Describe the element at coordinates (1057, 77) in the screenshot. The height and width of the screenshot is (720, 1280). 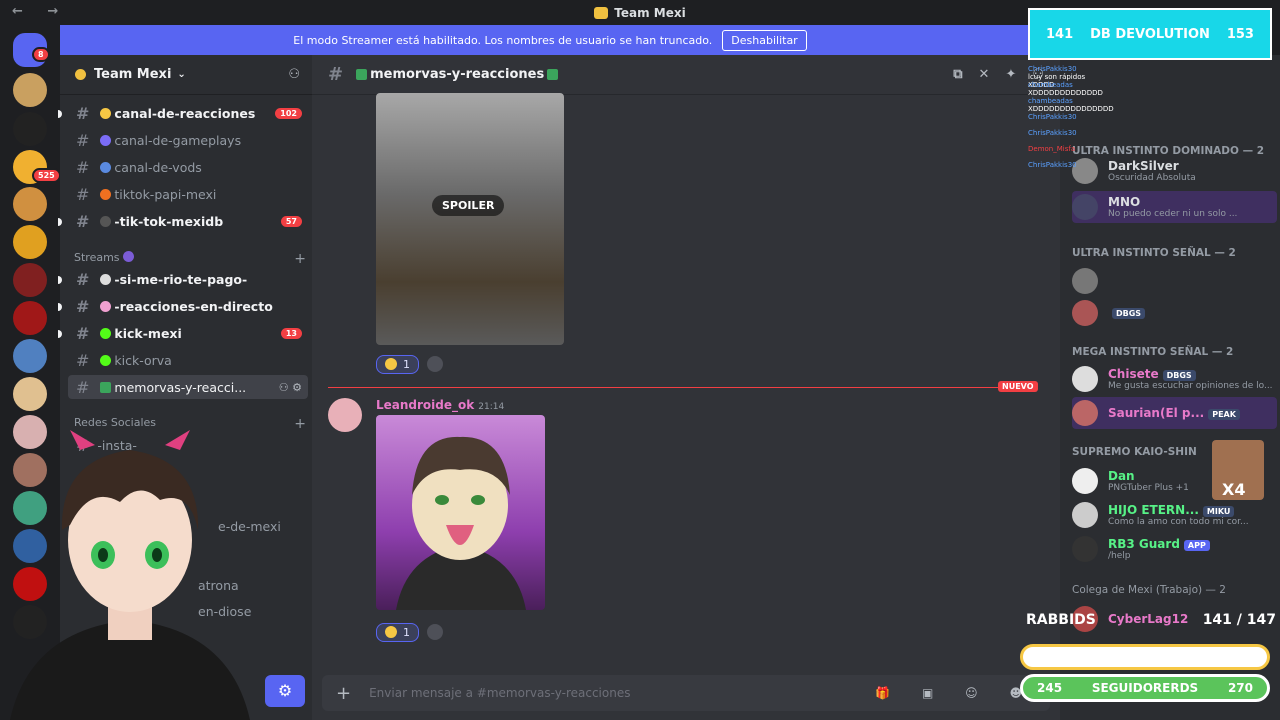
I see `overlay-chat-line: ChrisPakkis30 lcuy son rápidos XDDDD` at that location.